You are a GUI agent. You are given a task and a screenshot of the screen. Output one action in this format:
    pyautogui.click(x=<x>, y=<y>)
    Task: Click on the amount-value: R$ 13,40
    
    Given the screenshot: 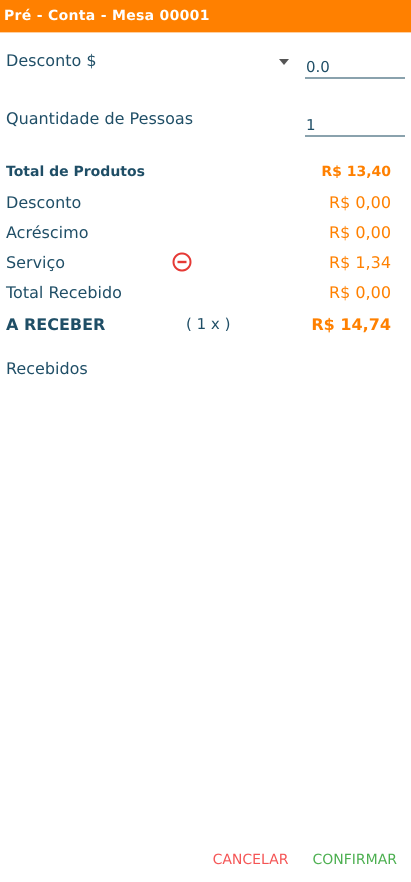 What is the action you would take?
    pyautogui.click(x=356, y=172)
    